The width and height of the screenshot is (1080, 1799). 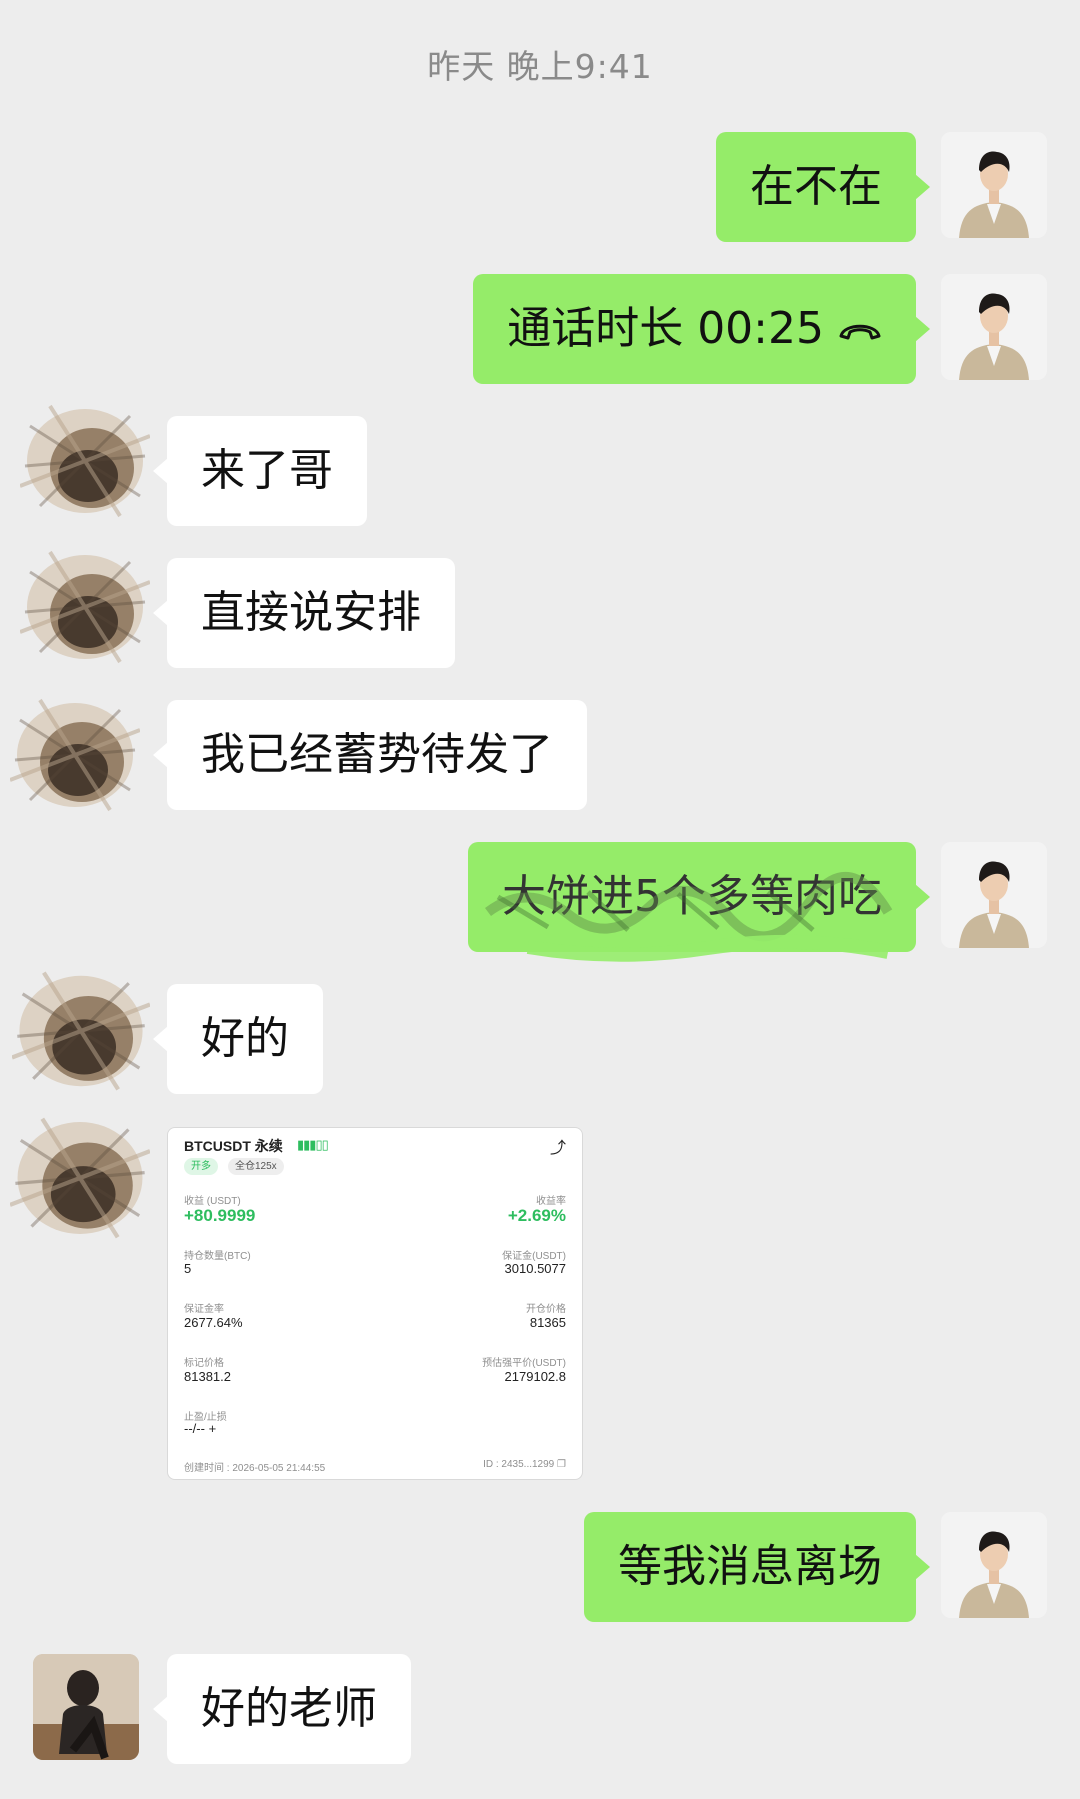 What do you see at coordinates (534, 1256) in the screenshot?
I see `margin-label: 保证金(USDT)` at bounding box center [534, 1256].